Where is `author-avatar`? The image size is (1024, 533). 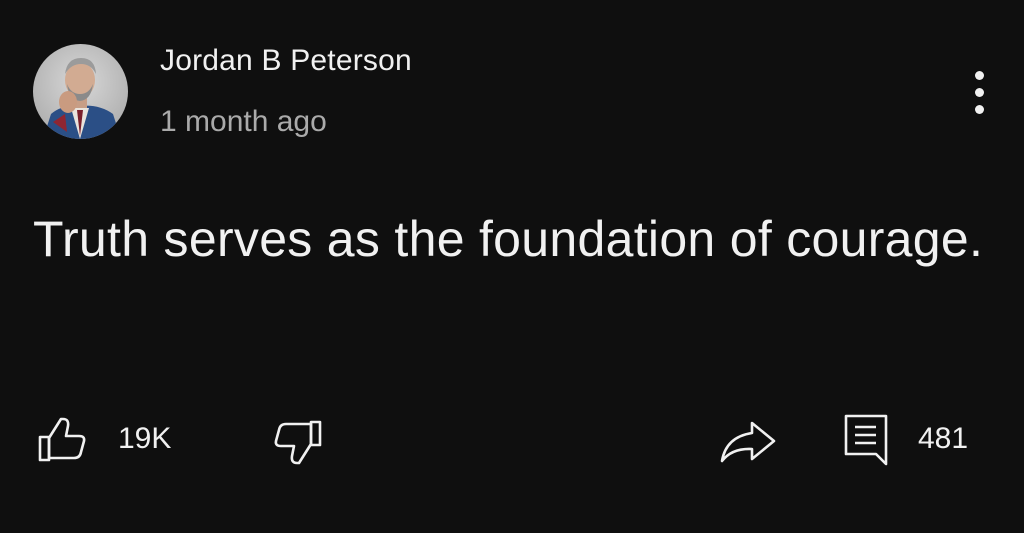
author-avatar is located at coordinates (80, 91).